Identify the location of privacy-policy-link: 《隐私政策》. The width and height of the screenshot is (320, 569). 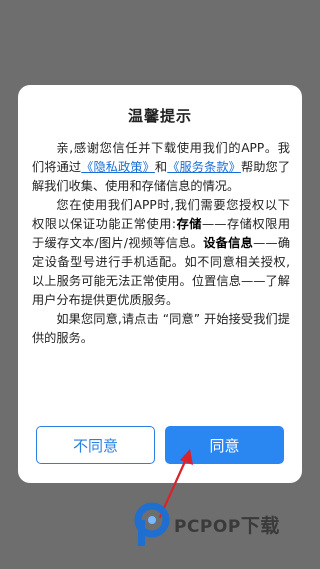
(118, 167).